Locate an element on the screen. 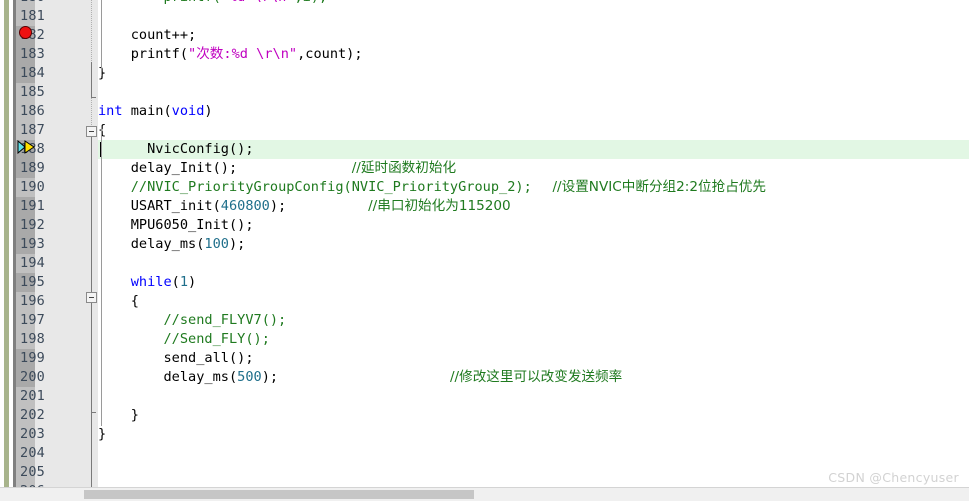  code-text: while(1) is located at coordinates (147, 282).